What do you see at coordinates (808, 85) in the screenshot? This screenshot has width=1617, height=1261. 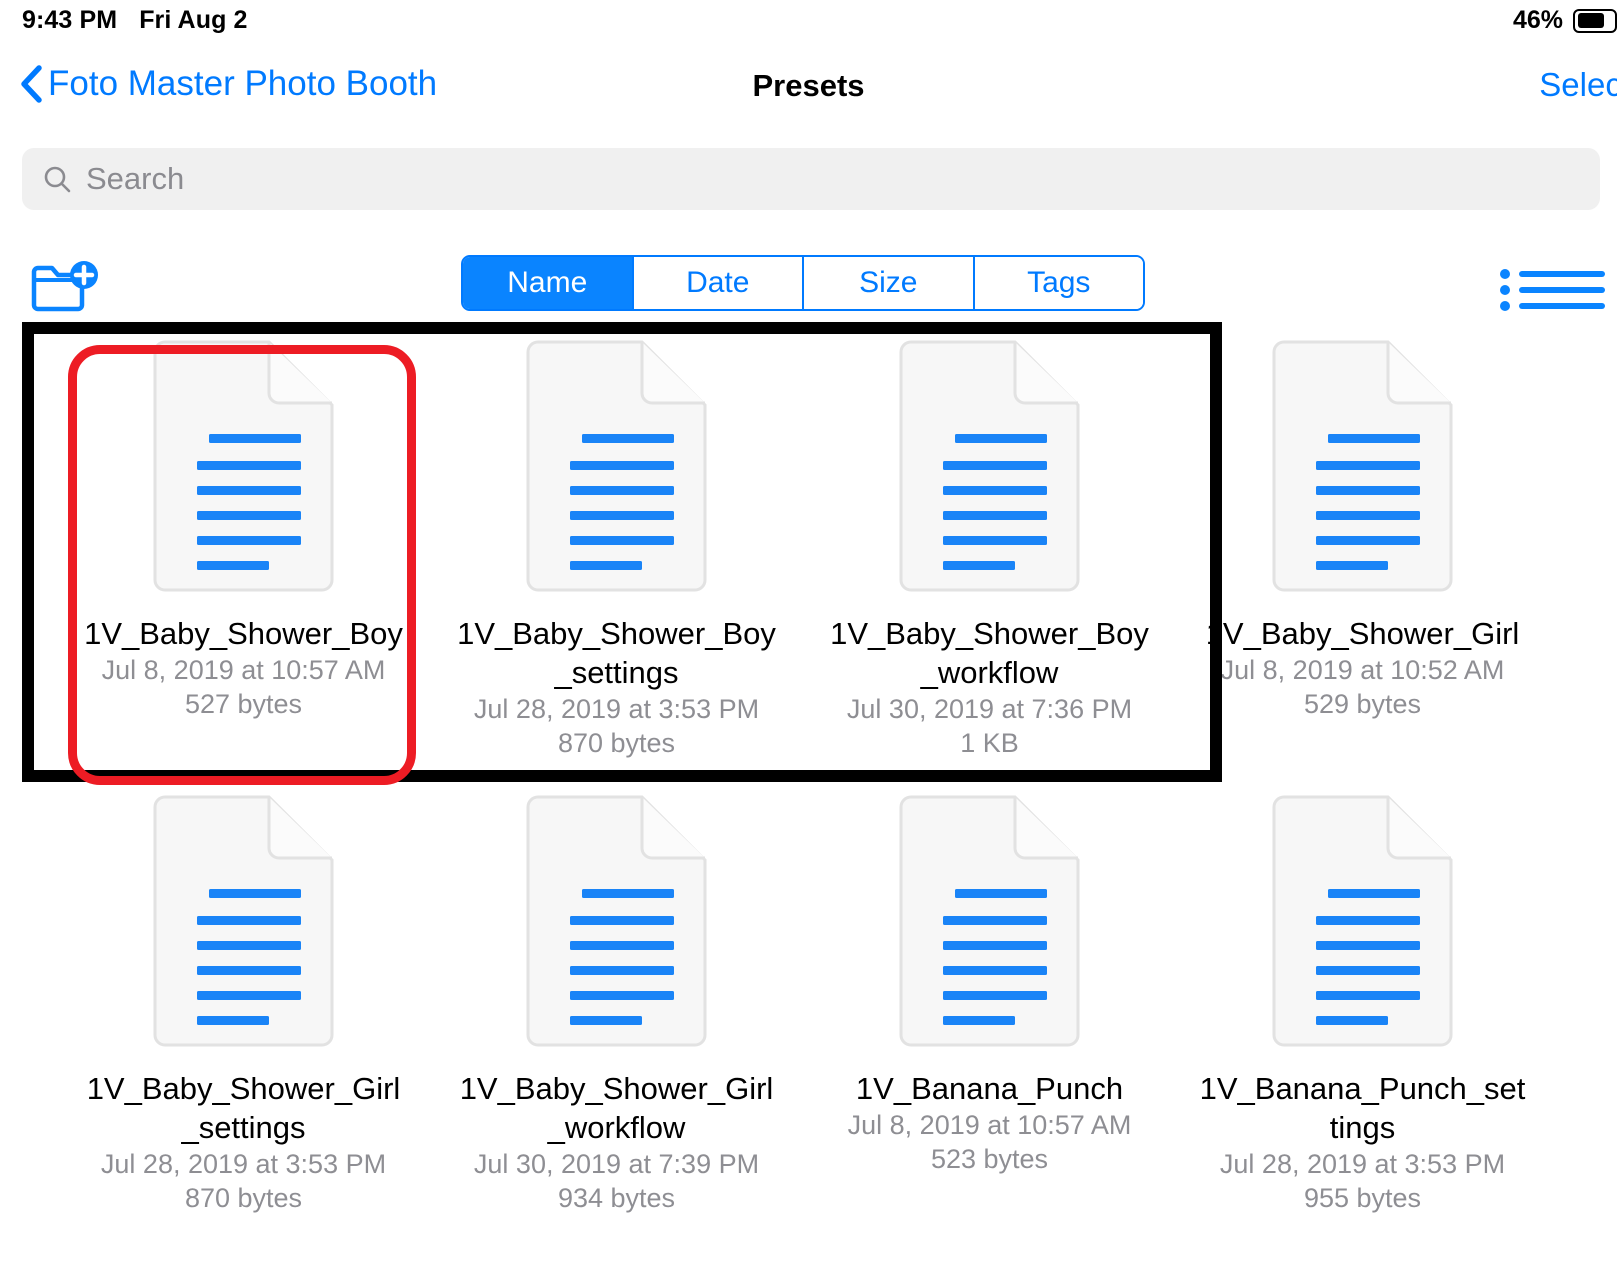 I see `page-title: Presets` at bounding box center [808, 85].